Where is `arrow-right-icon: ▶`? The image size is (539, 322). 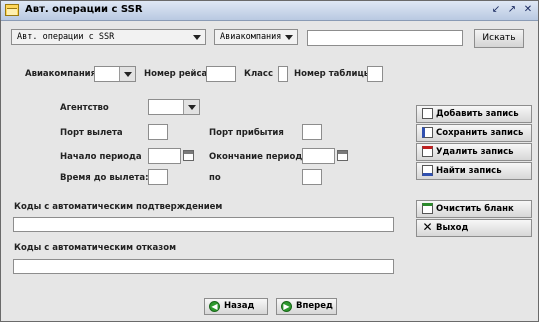
arrow-right-icon: ▶ is located at coordinates (286, 306).